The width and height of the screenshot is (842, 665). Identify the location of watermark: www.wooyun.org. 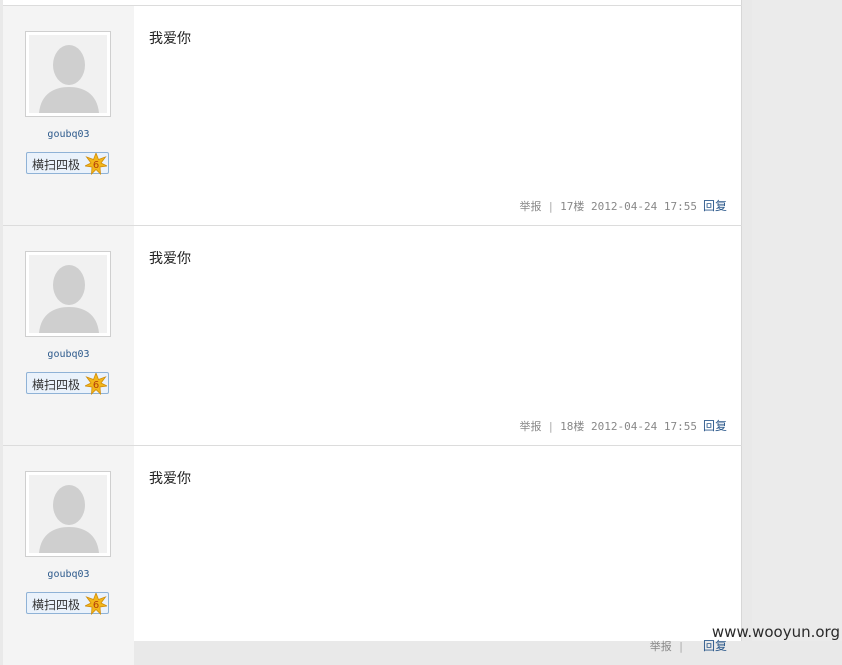
(775, 632).